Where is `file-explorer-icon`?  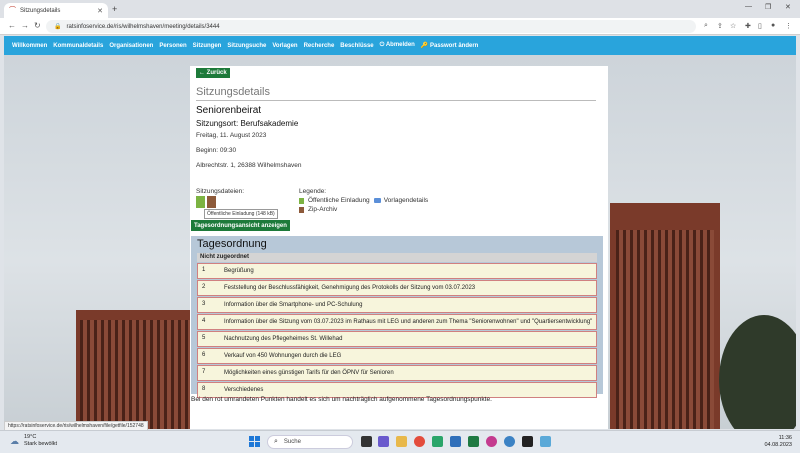 file-explorer-icon is located at coordinates (401, 441).